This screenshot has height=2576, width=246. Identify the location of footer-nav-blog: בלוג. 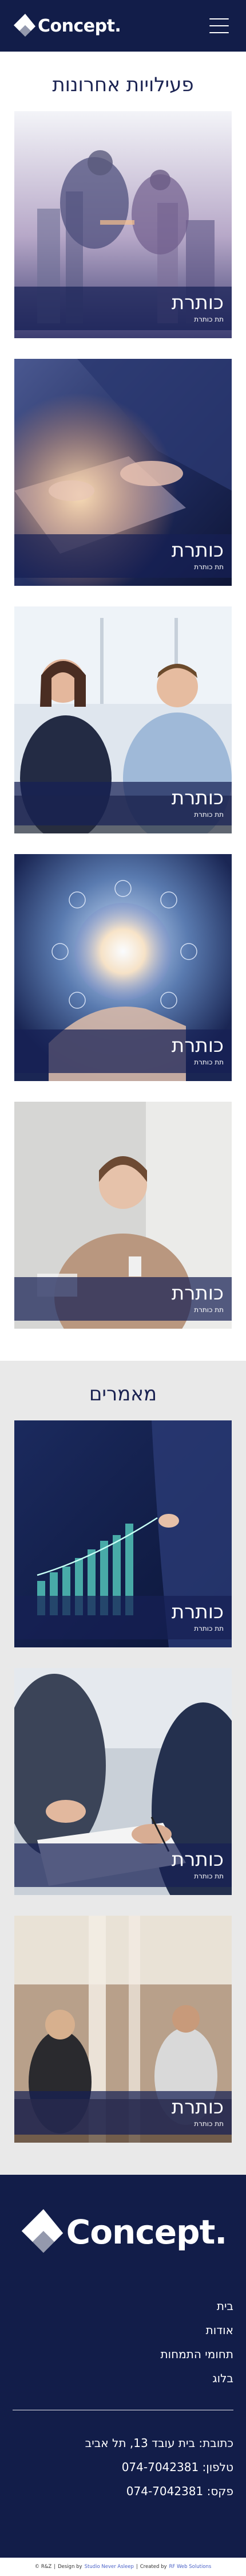
(123, 2378).